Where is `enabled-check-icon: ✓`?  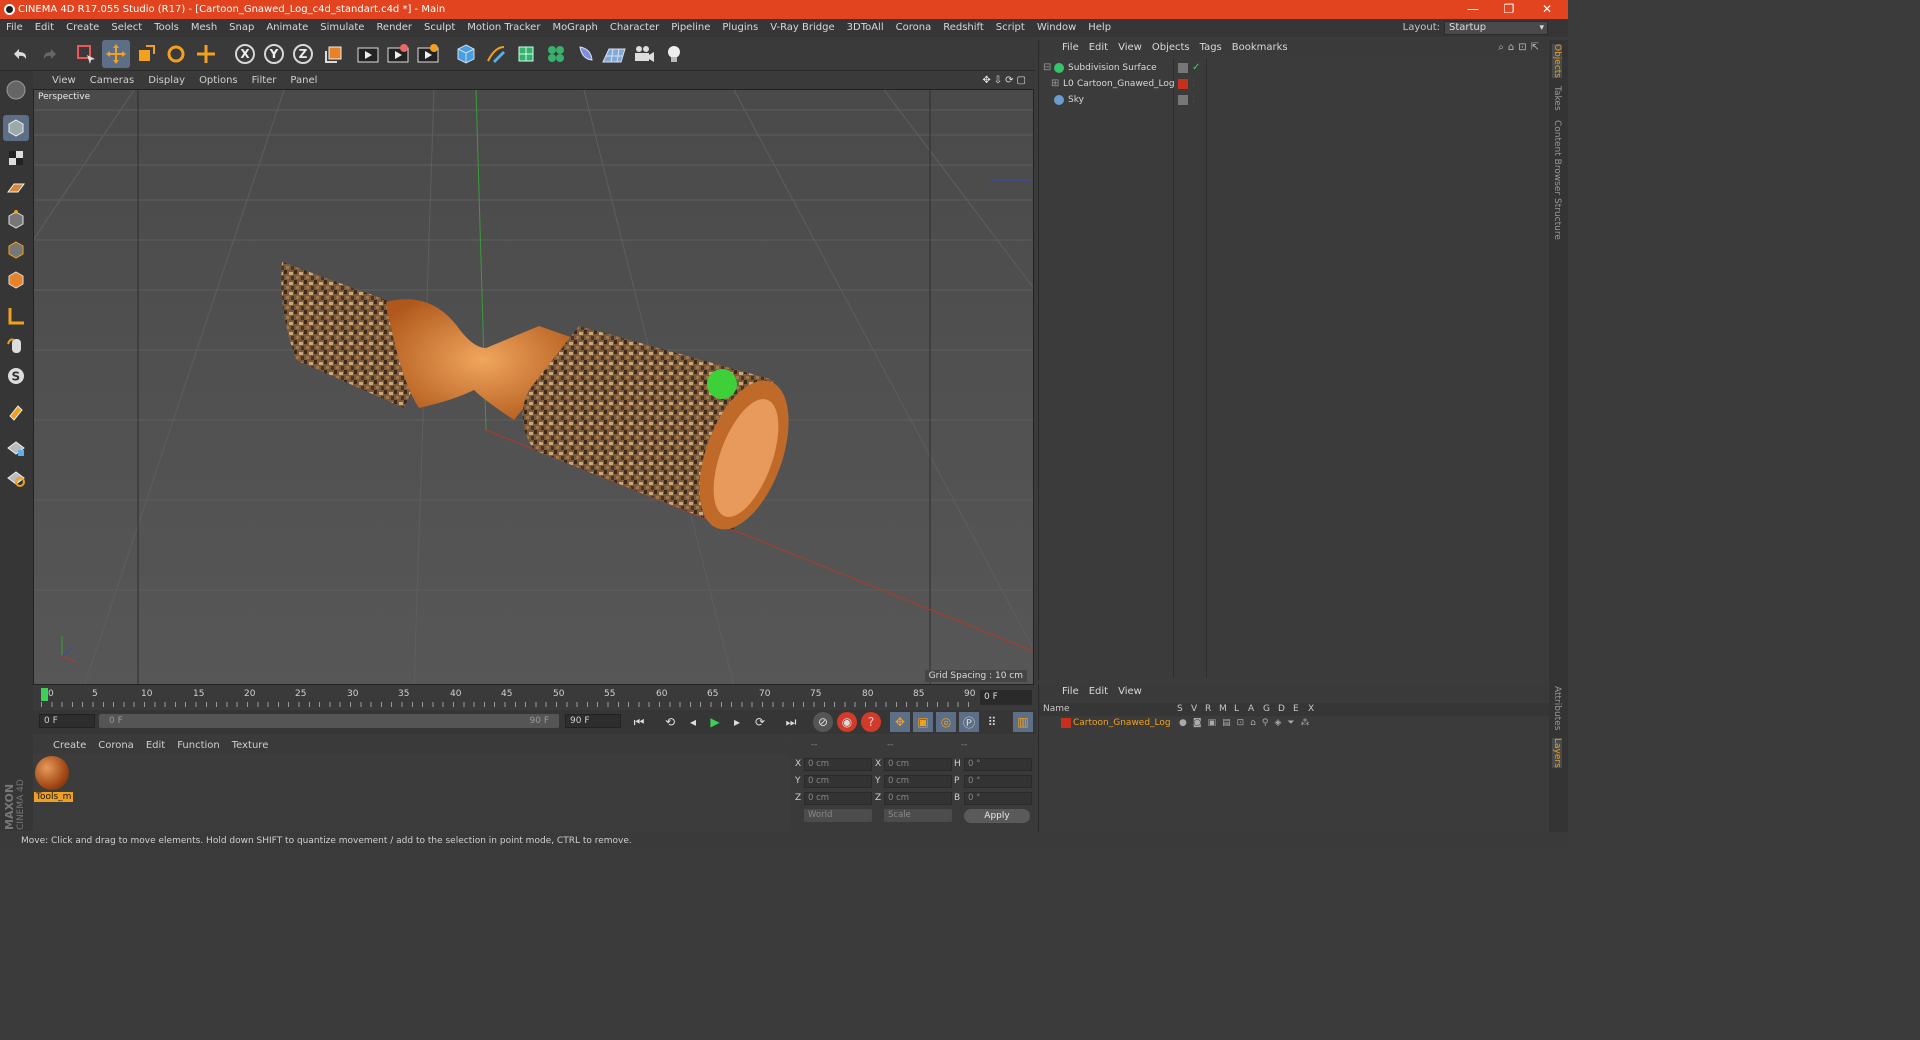 enabled-check-icon: ✓ is located at coordinates (1196, 68).